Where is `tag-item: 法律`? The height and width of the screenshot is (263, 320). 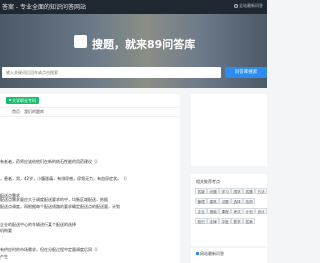 tag-item: 法律 is located at coordinates (213, 221).